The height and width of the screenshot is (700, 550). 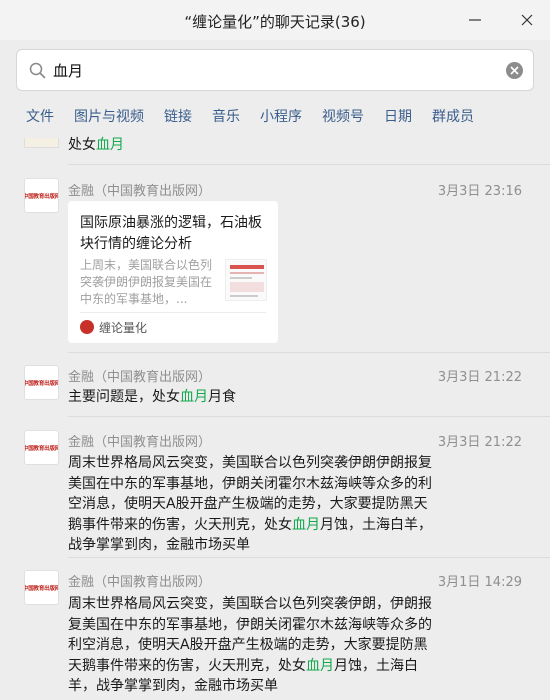 What do you see at coordinates (87, 327) in the screenshot?
I see `account-logo-icon` at bounding box center [87, 327].